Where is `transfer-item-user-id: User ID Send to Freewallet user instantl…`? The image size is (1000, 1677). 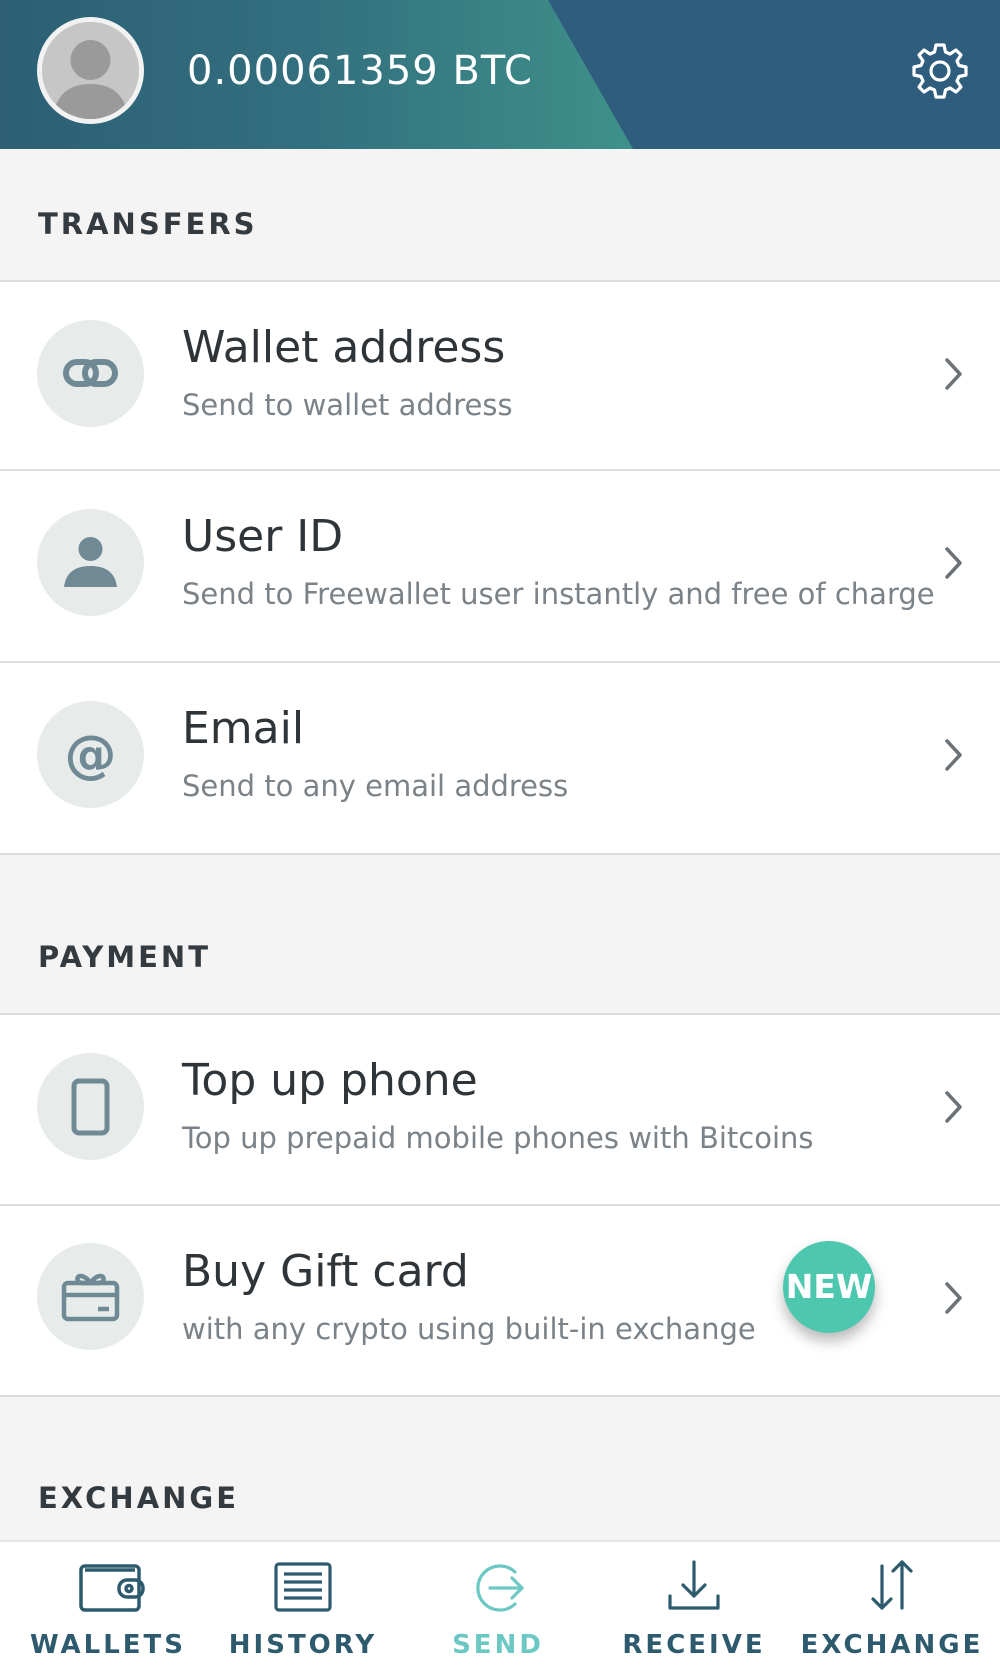 transfer-item-user-id: User ID Send to Freewallet user instantl… is located at coordinates (500, 566).